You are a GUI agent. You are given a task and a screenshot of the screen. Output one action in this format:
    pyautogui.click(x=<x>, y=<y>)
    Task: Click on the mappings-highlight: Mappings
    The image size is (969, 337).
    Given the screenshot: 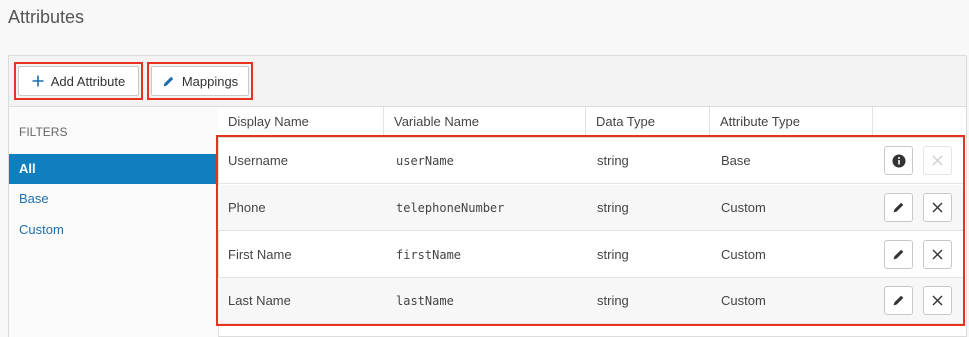 What is the action you would take?
    pyautogui.click(x=200, y=81)
    